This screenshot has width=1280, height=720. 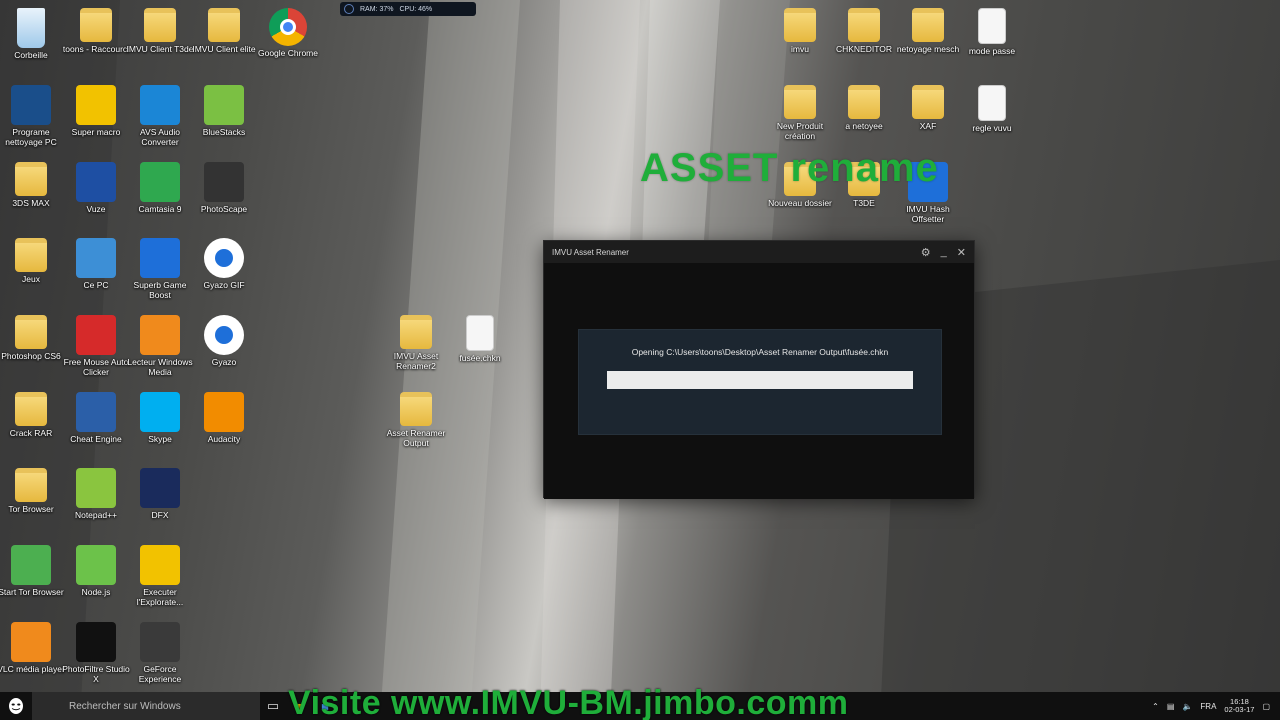 What do you see at coordinates (31, 55) in the screenshot?
I see `desktop-icon-label: Corbeille` at bounding box center [31, 55].